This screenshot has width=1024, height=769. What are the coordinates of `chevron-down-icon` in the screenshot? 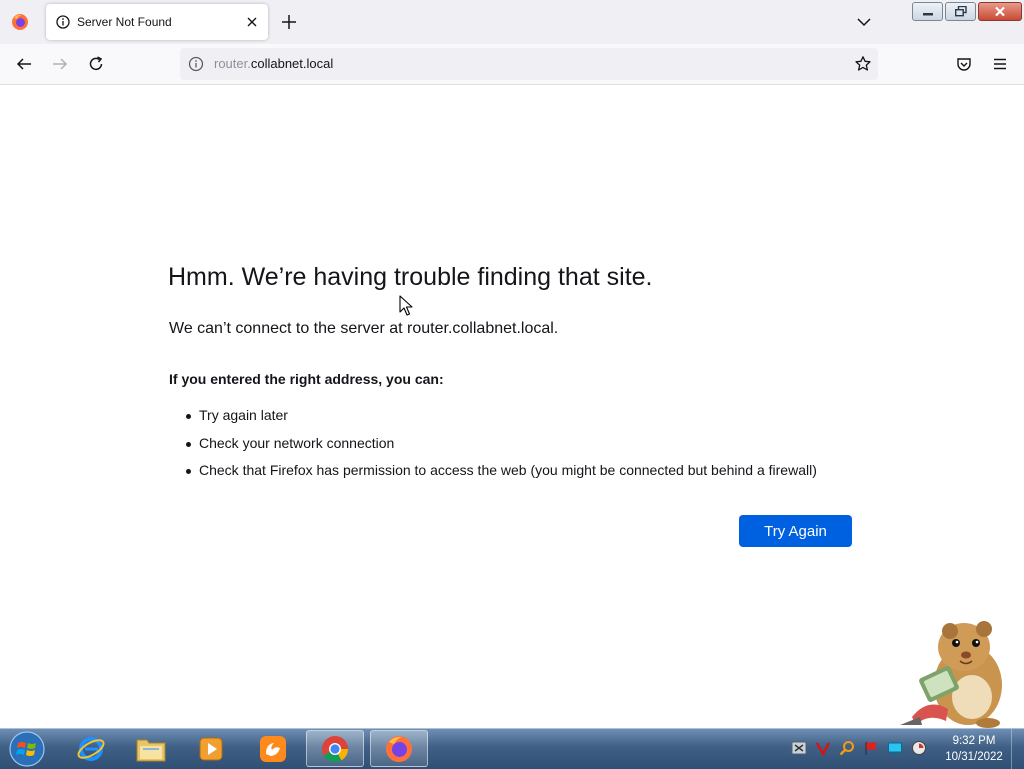 It's located at (864, 22).